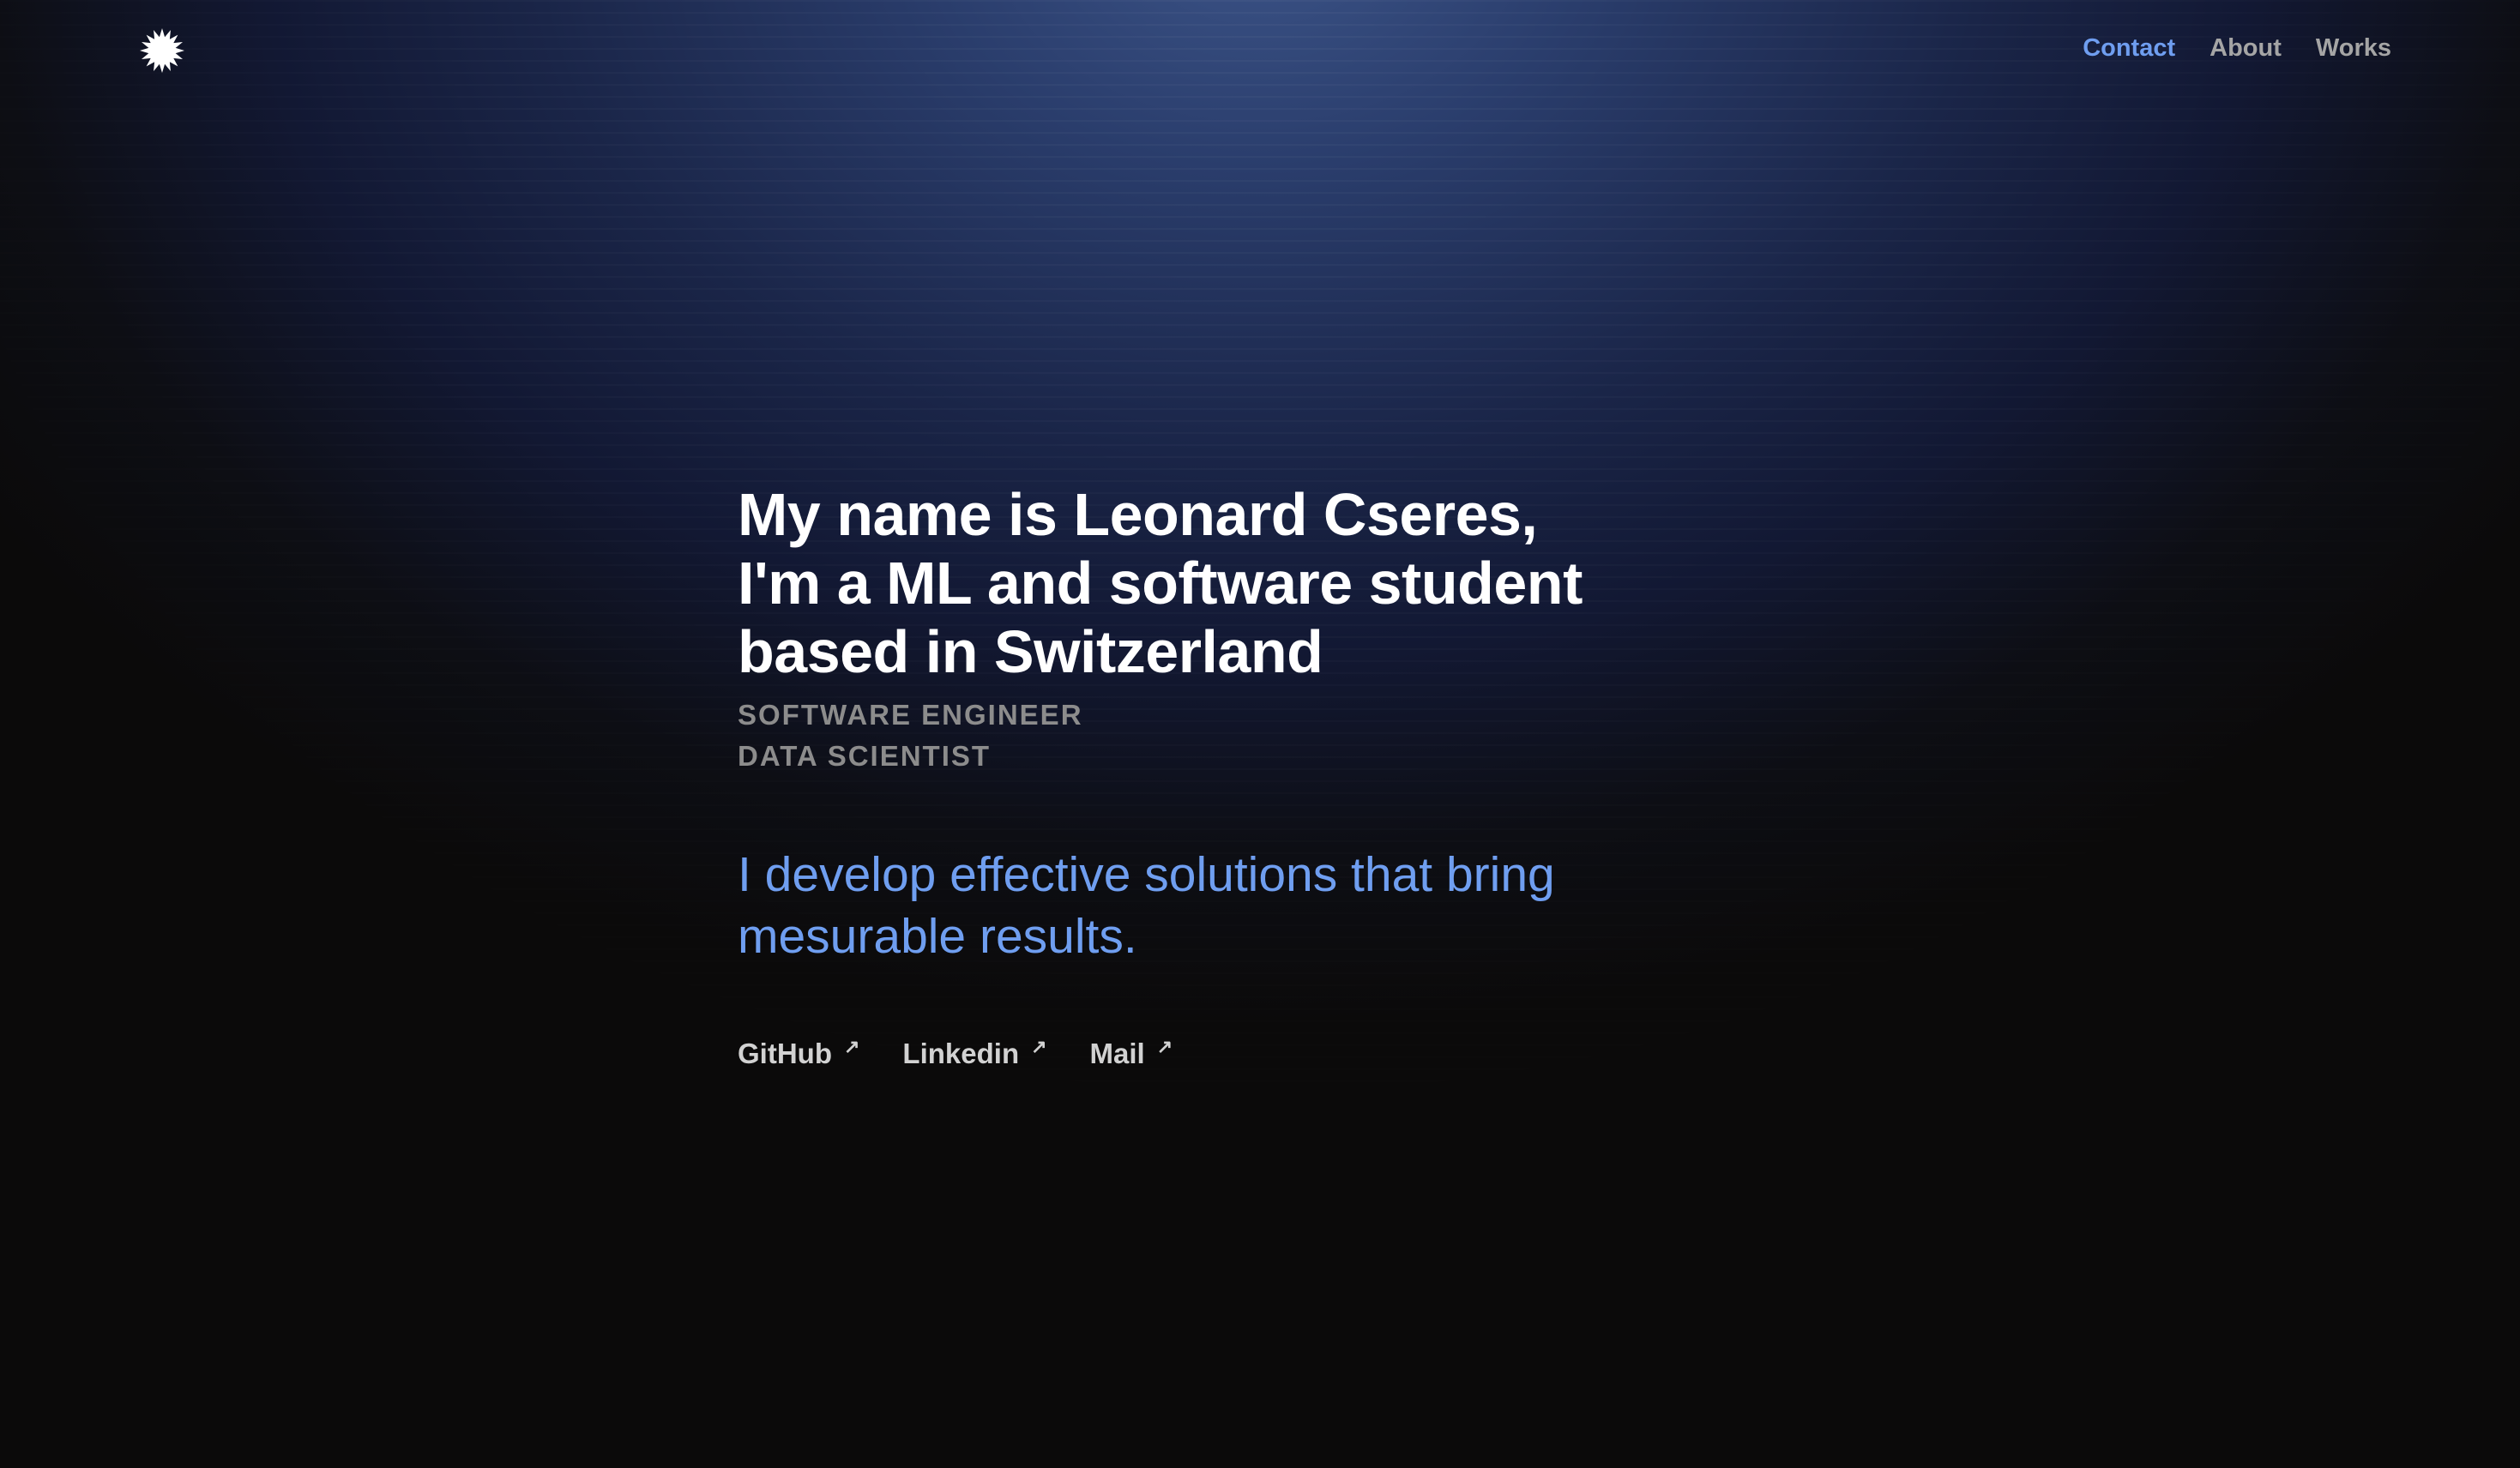 This screenshot has width=2520, height=1468. What do you see at coordinates (1269, 1053) in the screenshot?
I see `social-links: GitHub ↗ Linkedin ↗ Mail ↗` at bounding box center [1269, 1053].